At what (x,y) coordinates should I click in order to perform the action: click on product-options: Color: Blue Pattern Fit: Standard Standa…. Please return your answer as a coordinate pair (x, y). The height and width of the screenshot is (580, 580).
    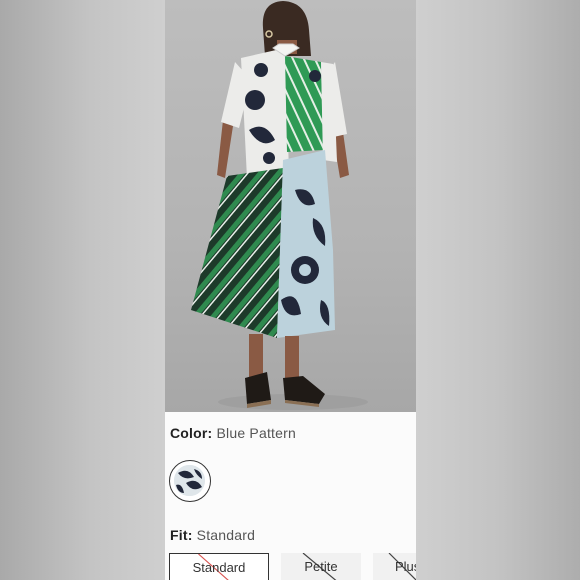
    Looking at the image, I should click on (290, 496).